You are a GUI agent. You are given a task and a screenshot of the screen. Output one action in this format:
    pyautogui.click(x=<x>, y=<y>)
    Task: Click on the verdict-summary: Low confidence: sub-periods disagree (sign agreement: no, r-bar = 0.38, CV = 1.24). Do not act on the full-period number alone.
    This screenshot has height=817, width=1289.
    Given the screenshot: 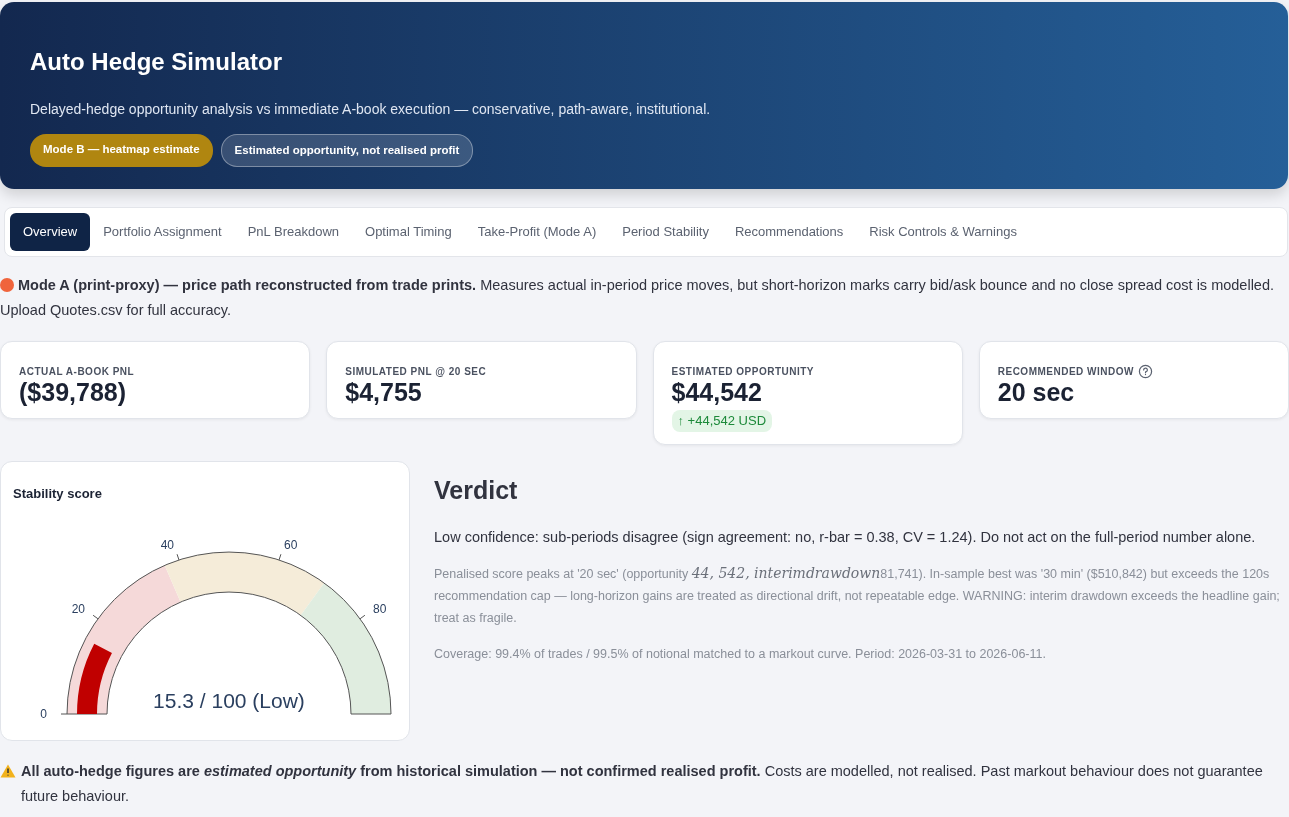 What is the action you would take?
    pyautogui.click(x=845, y=537)
    